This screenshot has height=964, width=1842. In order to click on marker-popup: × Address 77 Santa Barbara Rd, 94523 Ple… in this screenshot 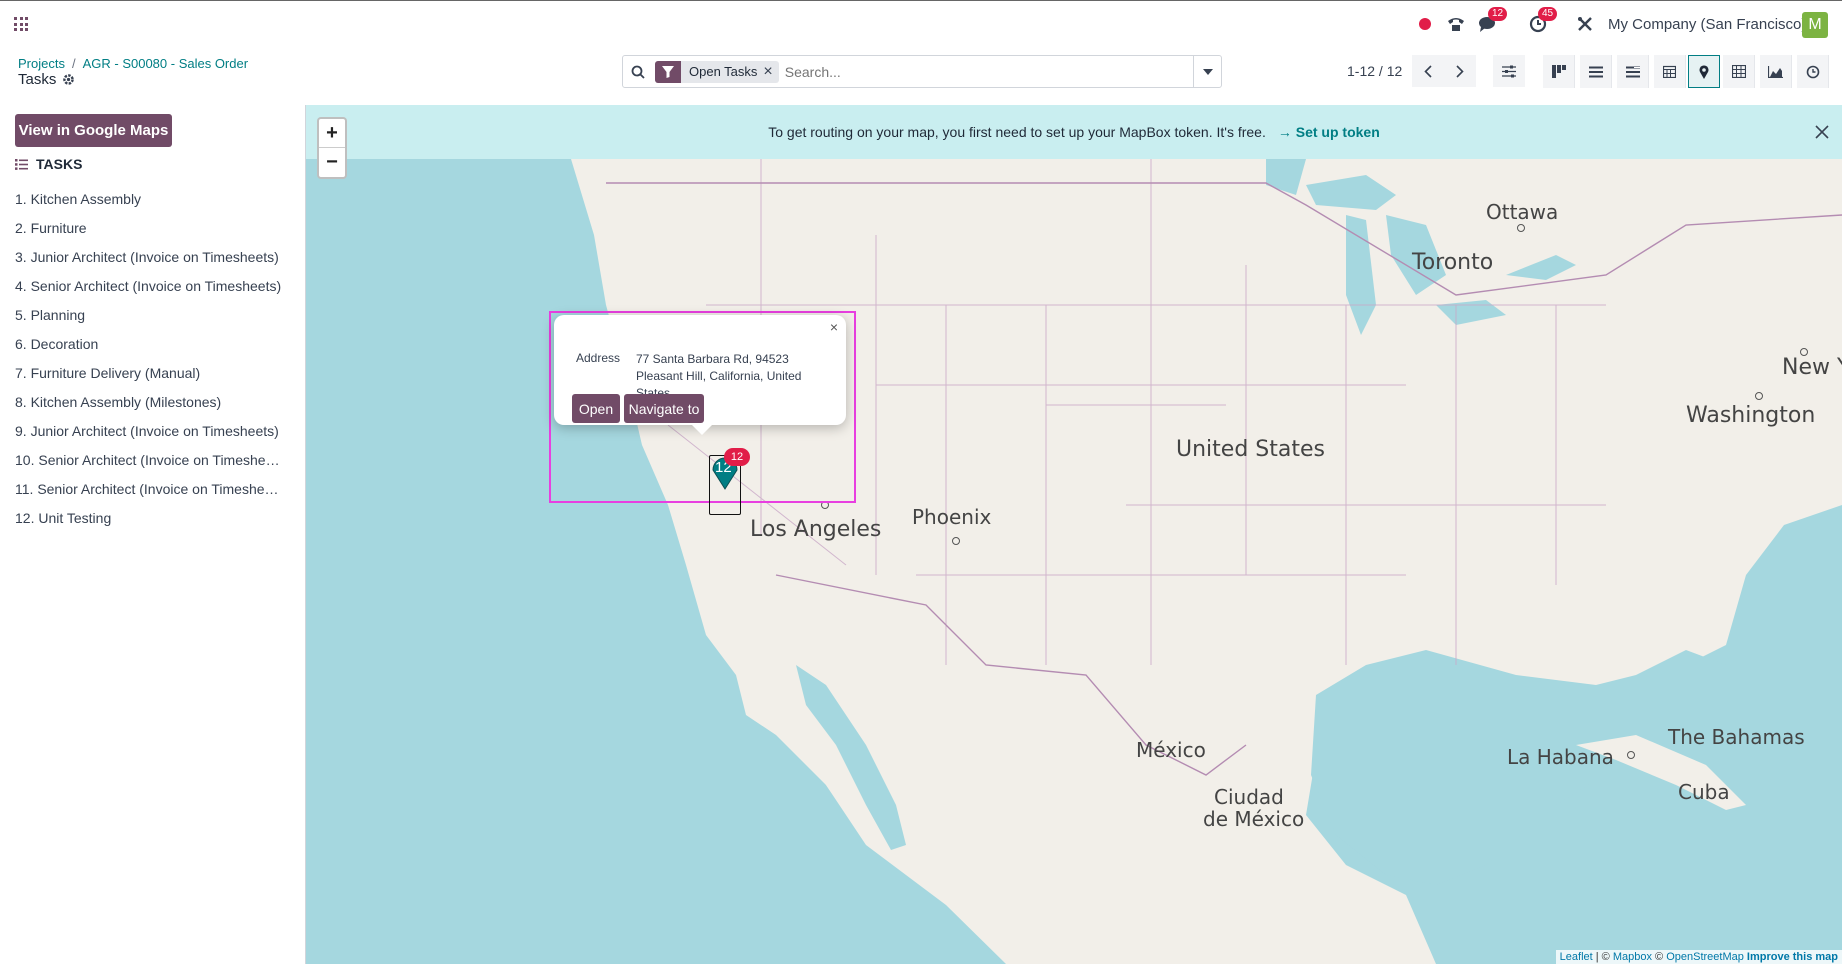, I will do `click(700, 370)`.